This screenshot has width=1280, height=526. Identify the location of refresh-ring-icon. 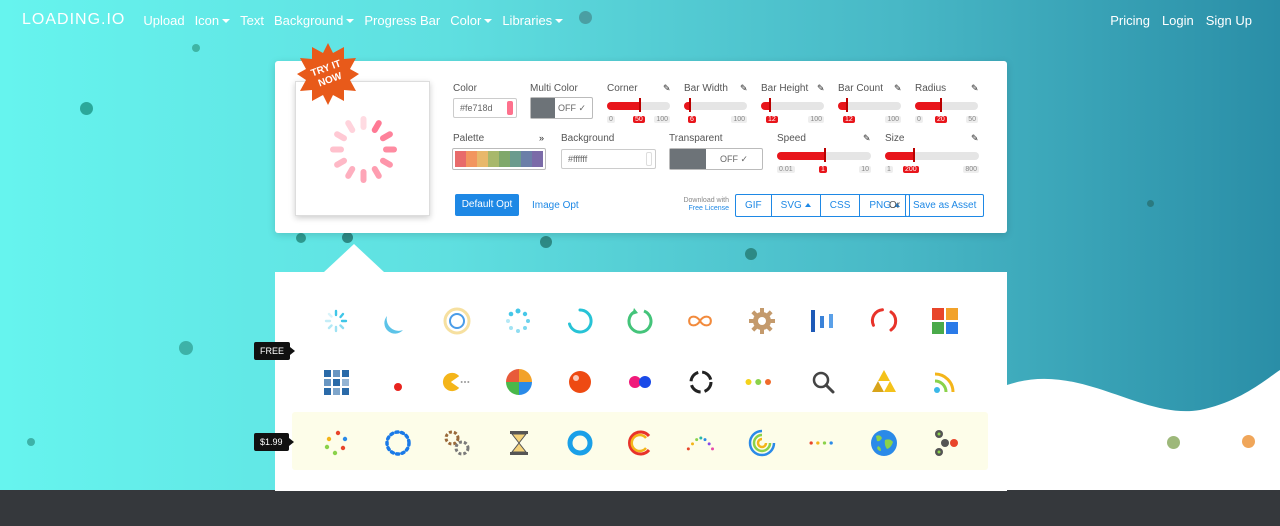
(640, 321).